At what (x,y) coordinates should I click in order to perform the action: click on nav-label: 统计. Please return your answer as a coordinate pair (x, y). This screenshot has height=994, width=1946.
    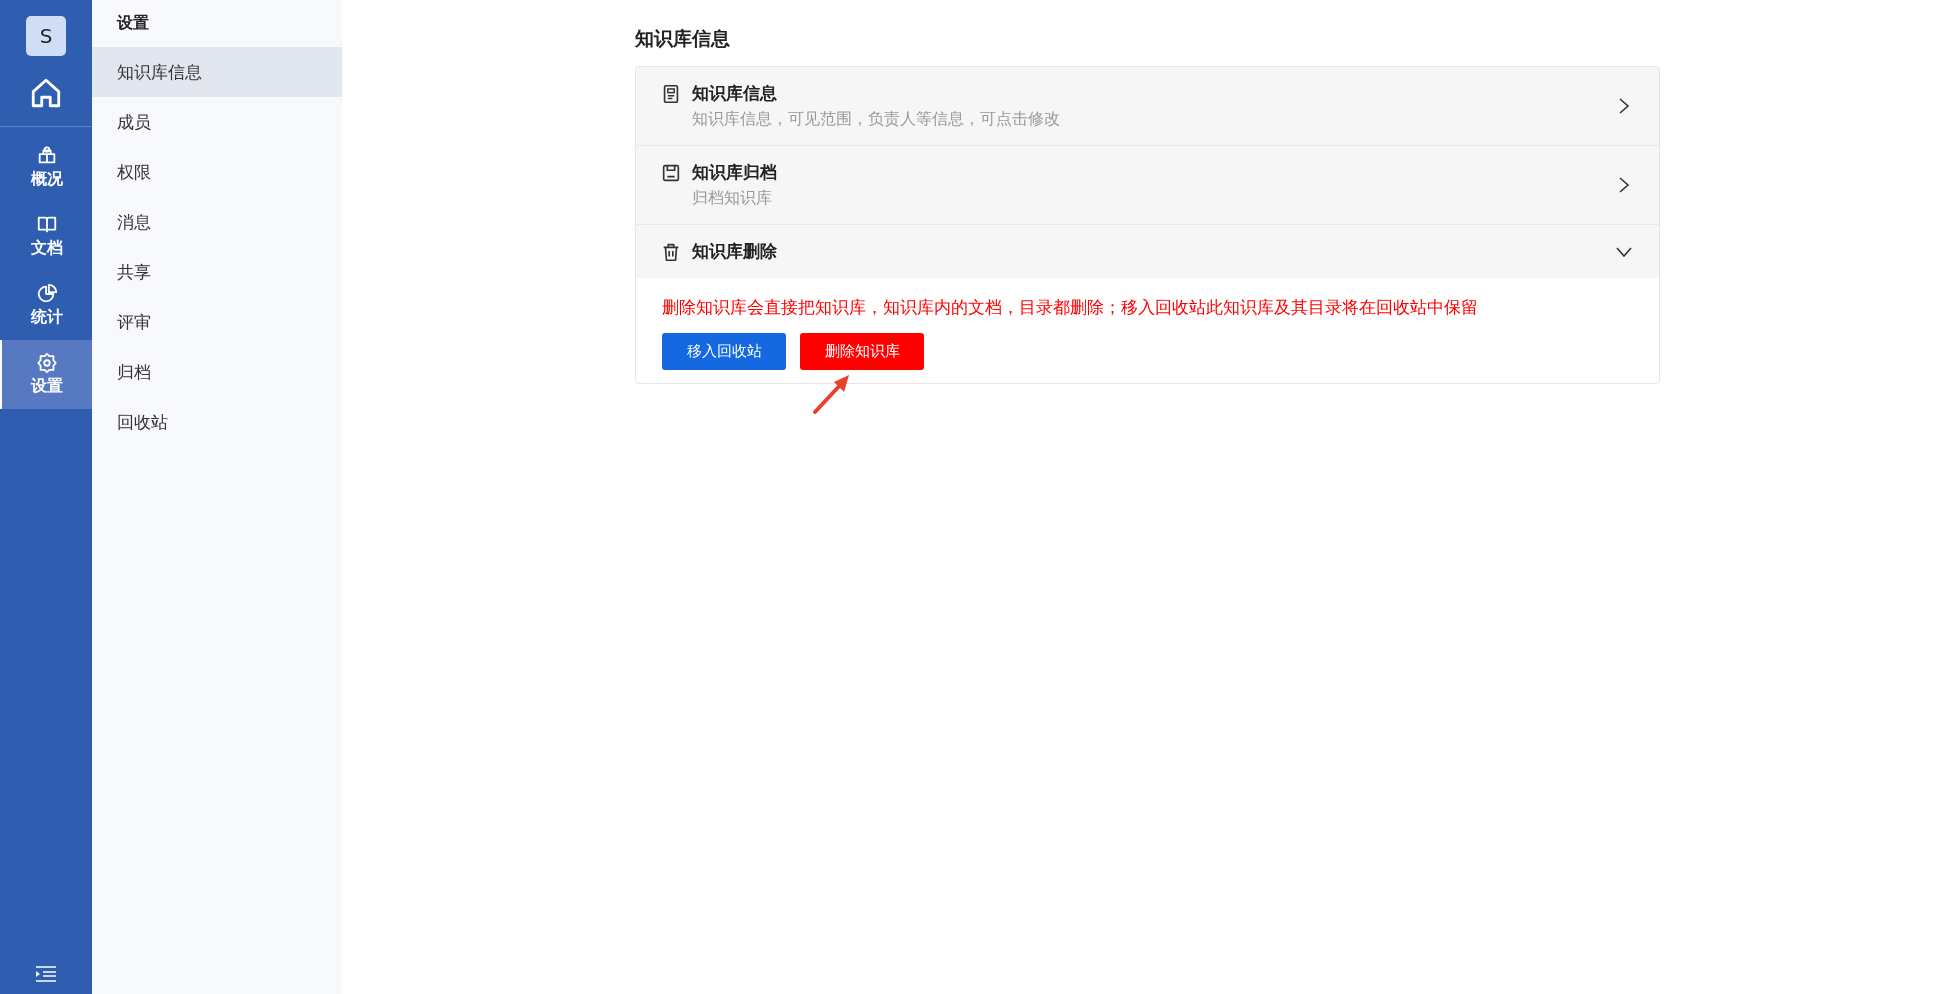
    Looking at the image, I should click on (47, 317).